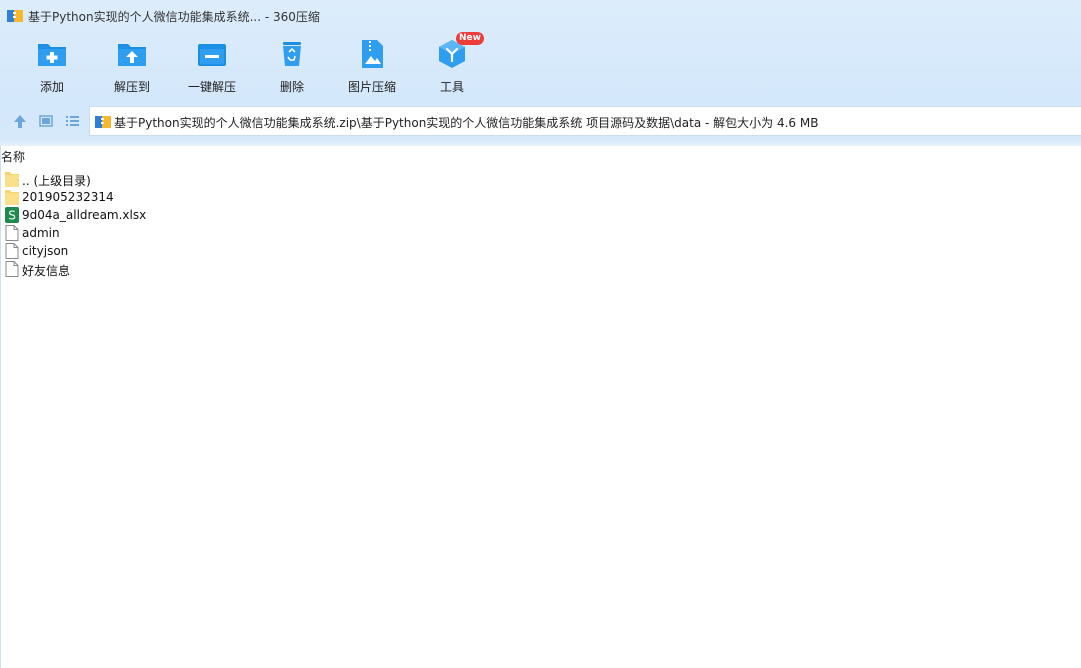 This screenshot has height=668, width=1081. I want to click on thumbnail-view-icon, so click(46, 121).